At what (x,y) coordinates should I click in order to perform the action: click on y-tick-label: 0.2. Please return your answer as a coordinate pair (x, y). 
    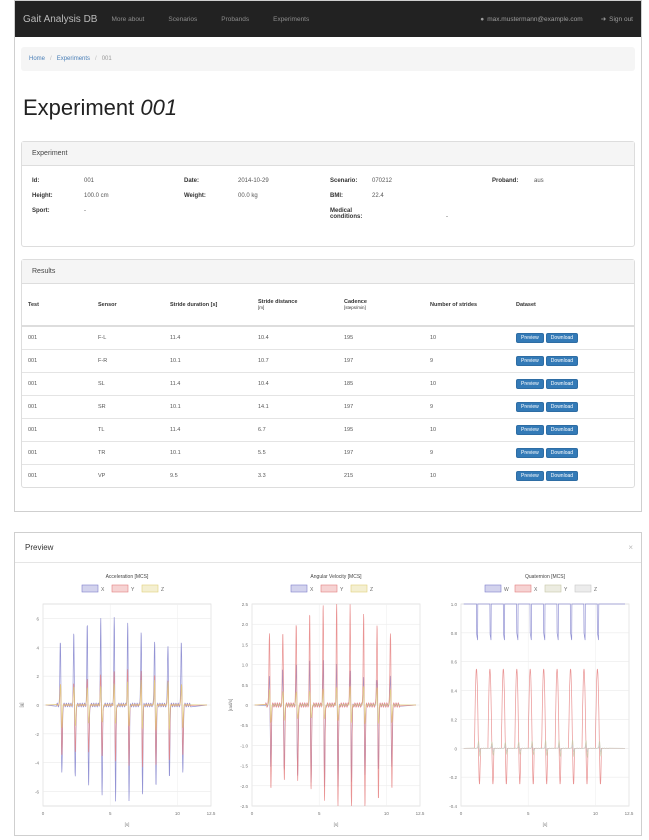
    Looking at the image, I should click on (454, 719).